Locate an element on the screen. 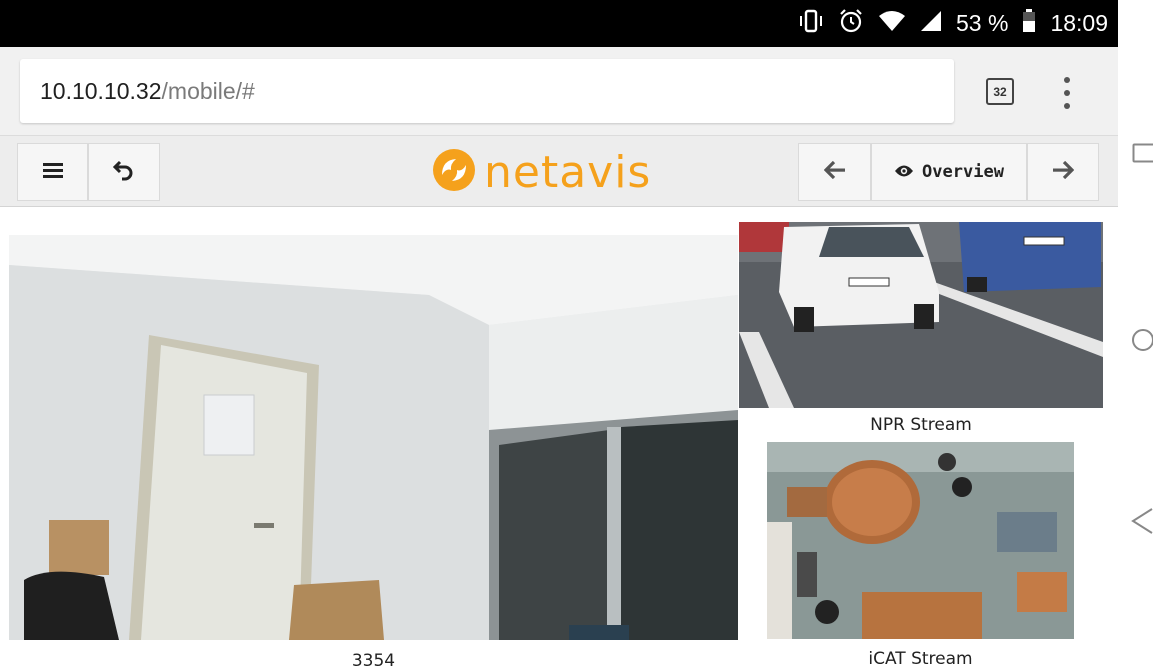  vibrate-icon is located at coordinates (811, 24).